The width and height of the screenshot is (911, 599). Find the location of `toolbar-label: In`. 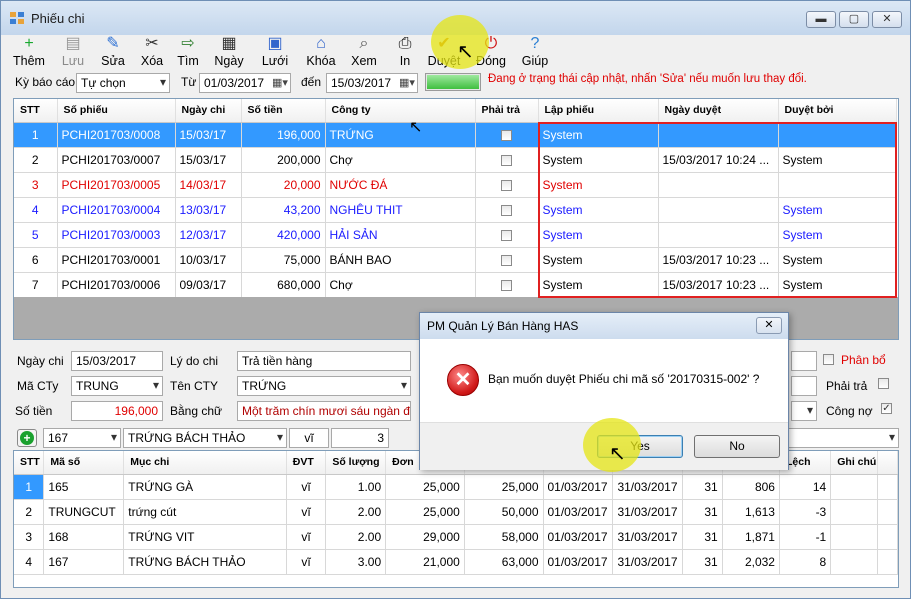

toolbar-label: In is located at coordinates (405, 61).